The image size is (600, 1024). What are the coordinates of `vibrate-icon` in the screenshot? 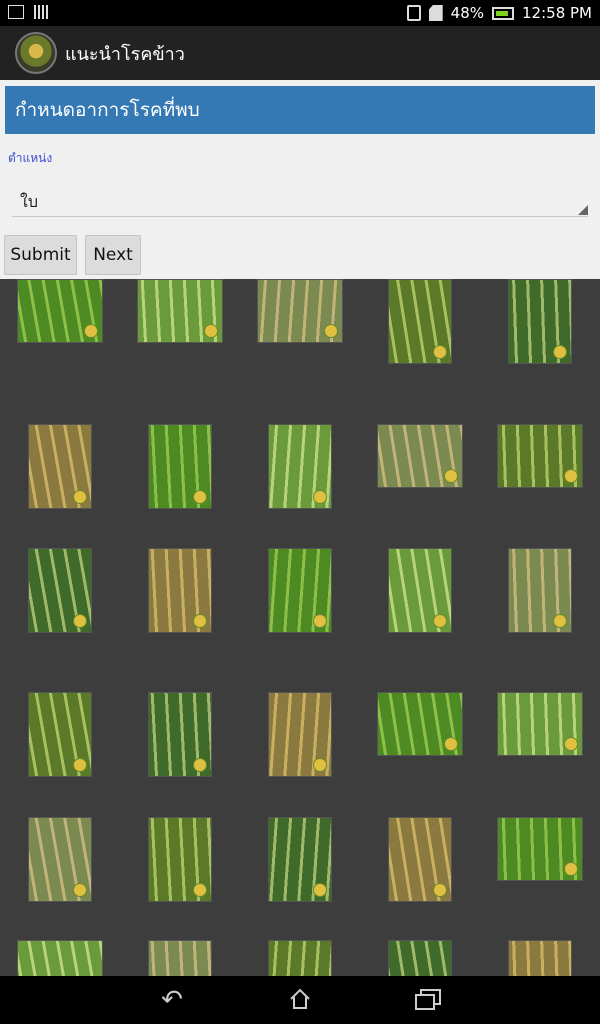 It's located at (413, 13).